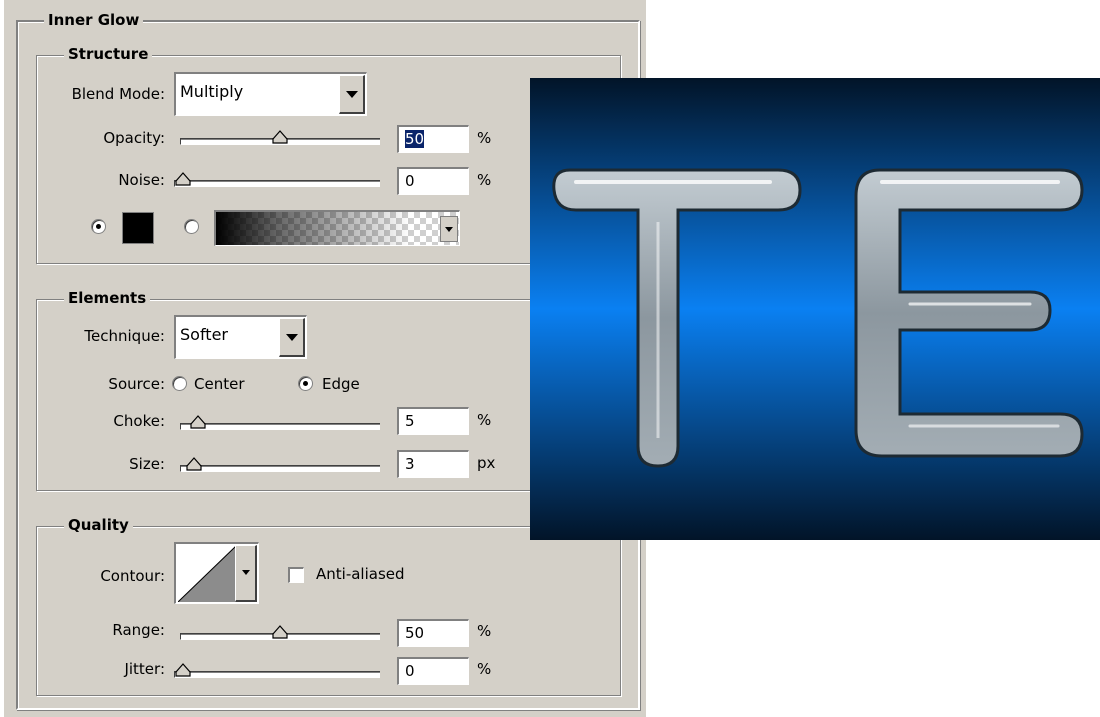  I want to click on panel-left-edge, so click(2, 358).